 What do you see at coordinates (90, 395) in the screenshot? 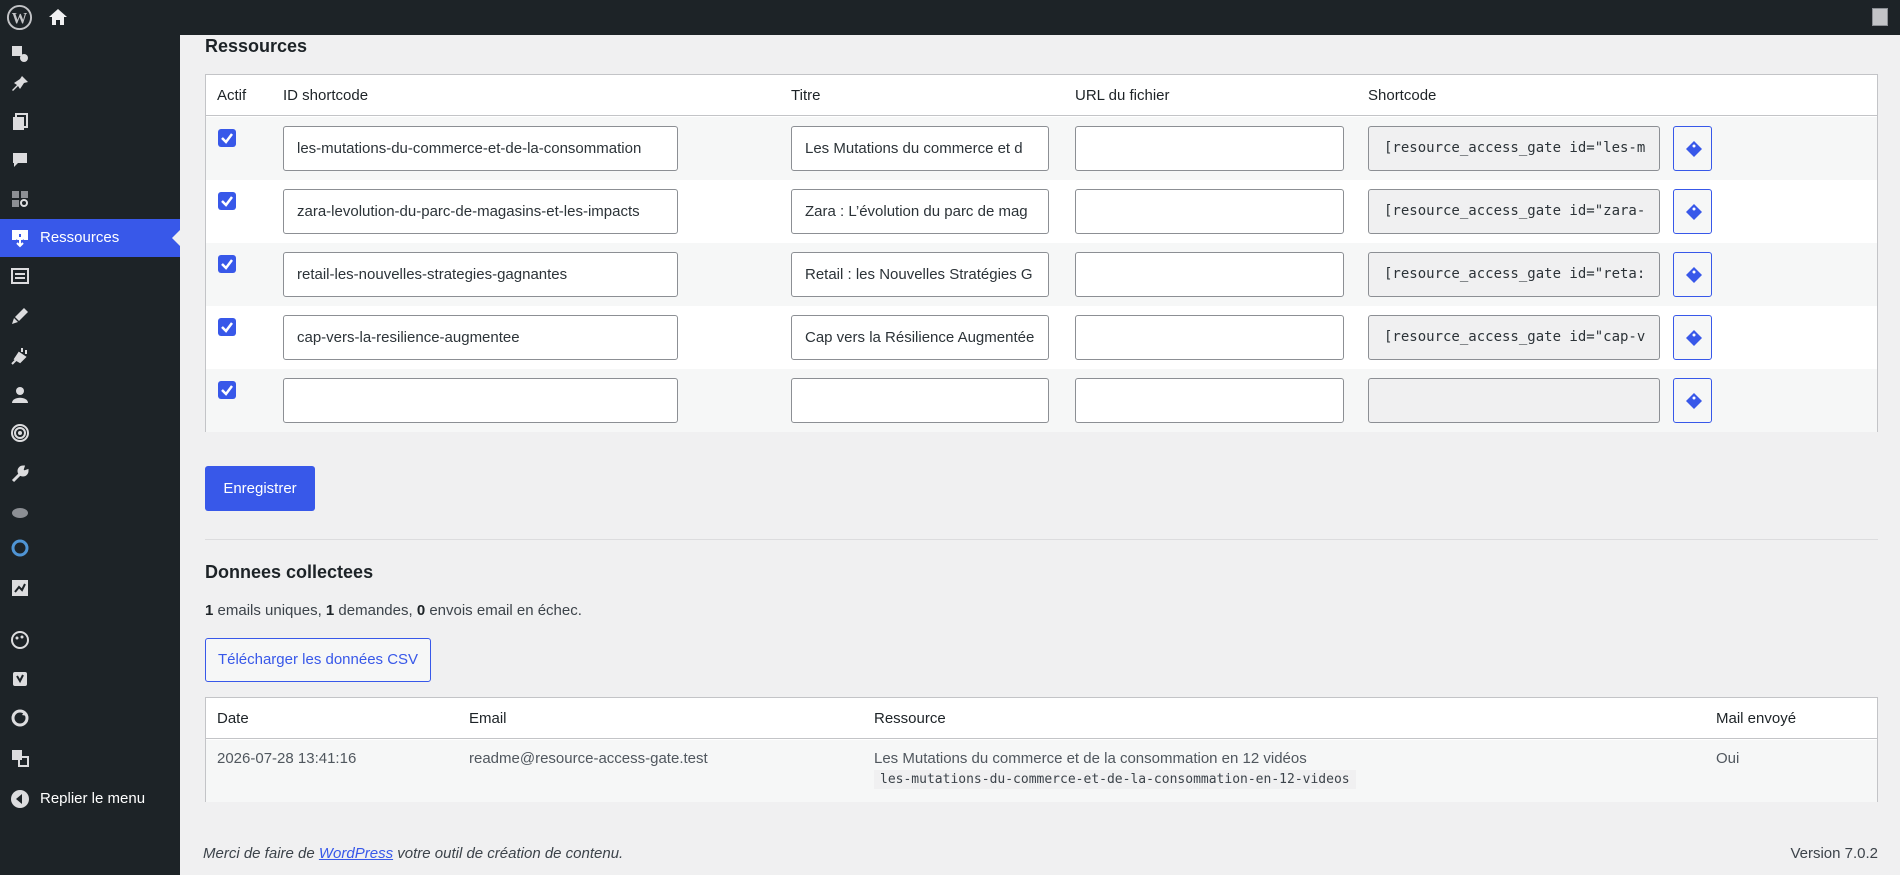
I see `menu-item-users` at bounding box center [90, 395].